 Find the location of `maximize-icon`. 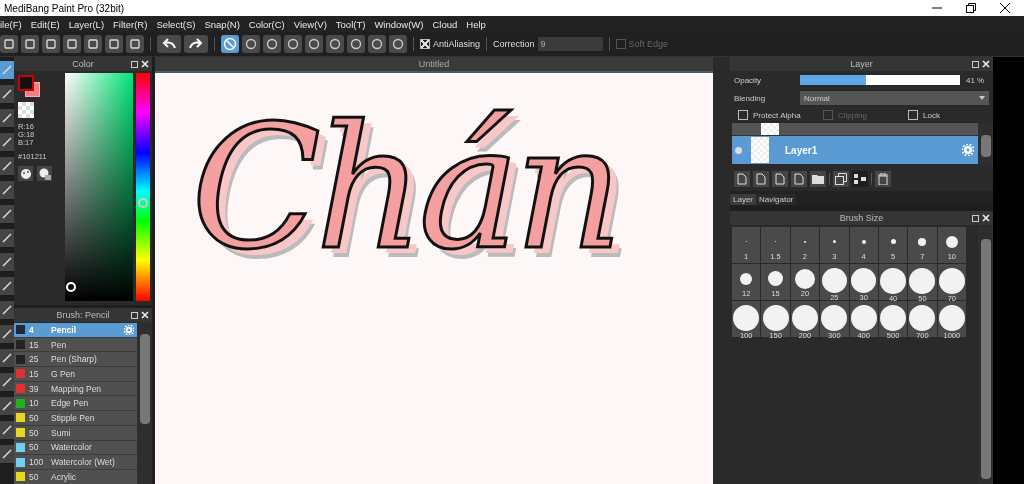

maximize-icon is located at coordinates (971, 8).